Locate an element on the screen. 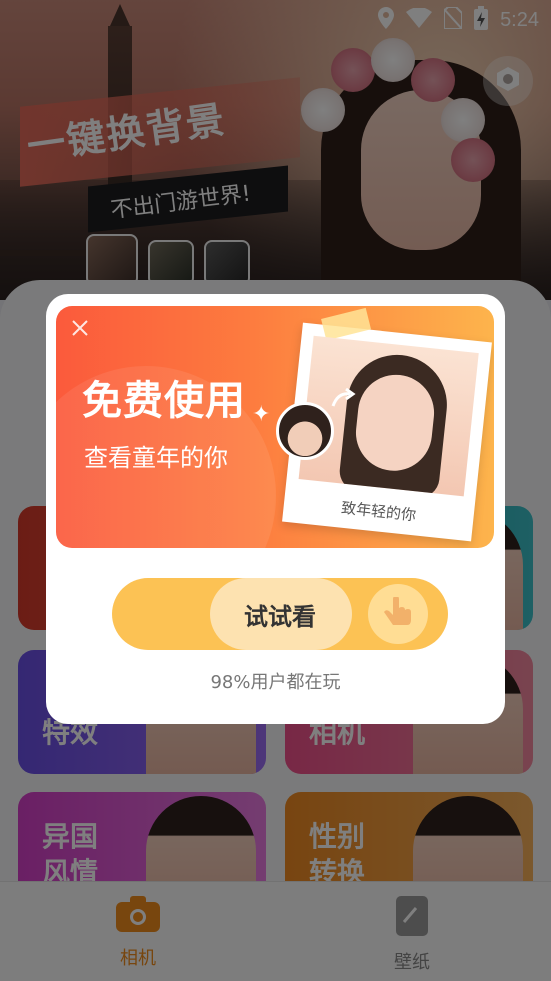 This screenshot has width=551, height=981. adult-avatar is located at coordinates (305, 431).